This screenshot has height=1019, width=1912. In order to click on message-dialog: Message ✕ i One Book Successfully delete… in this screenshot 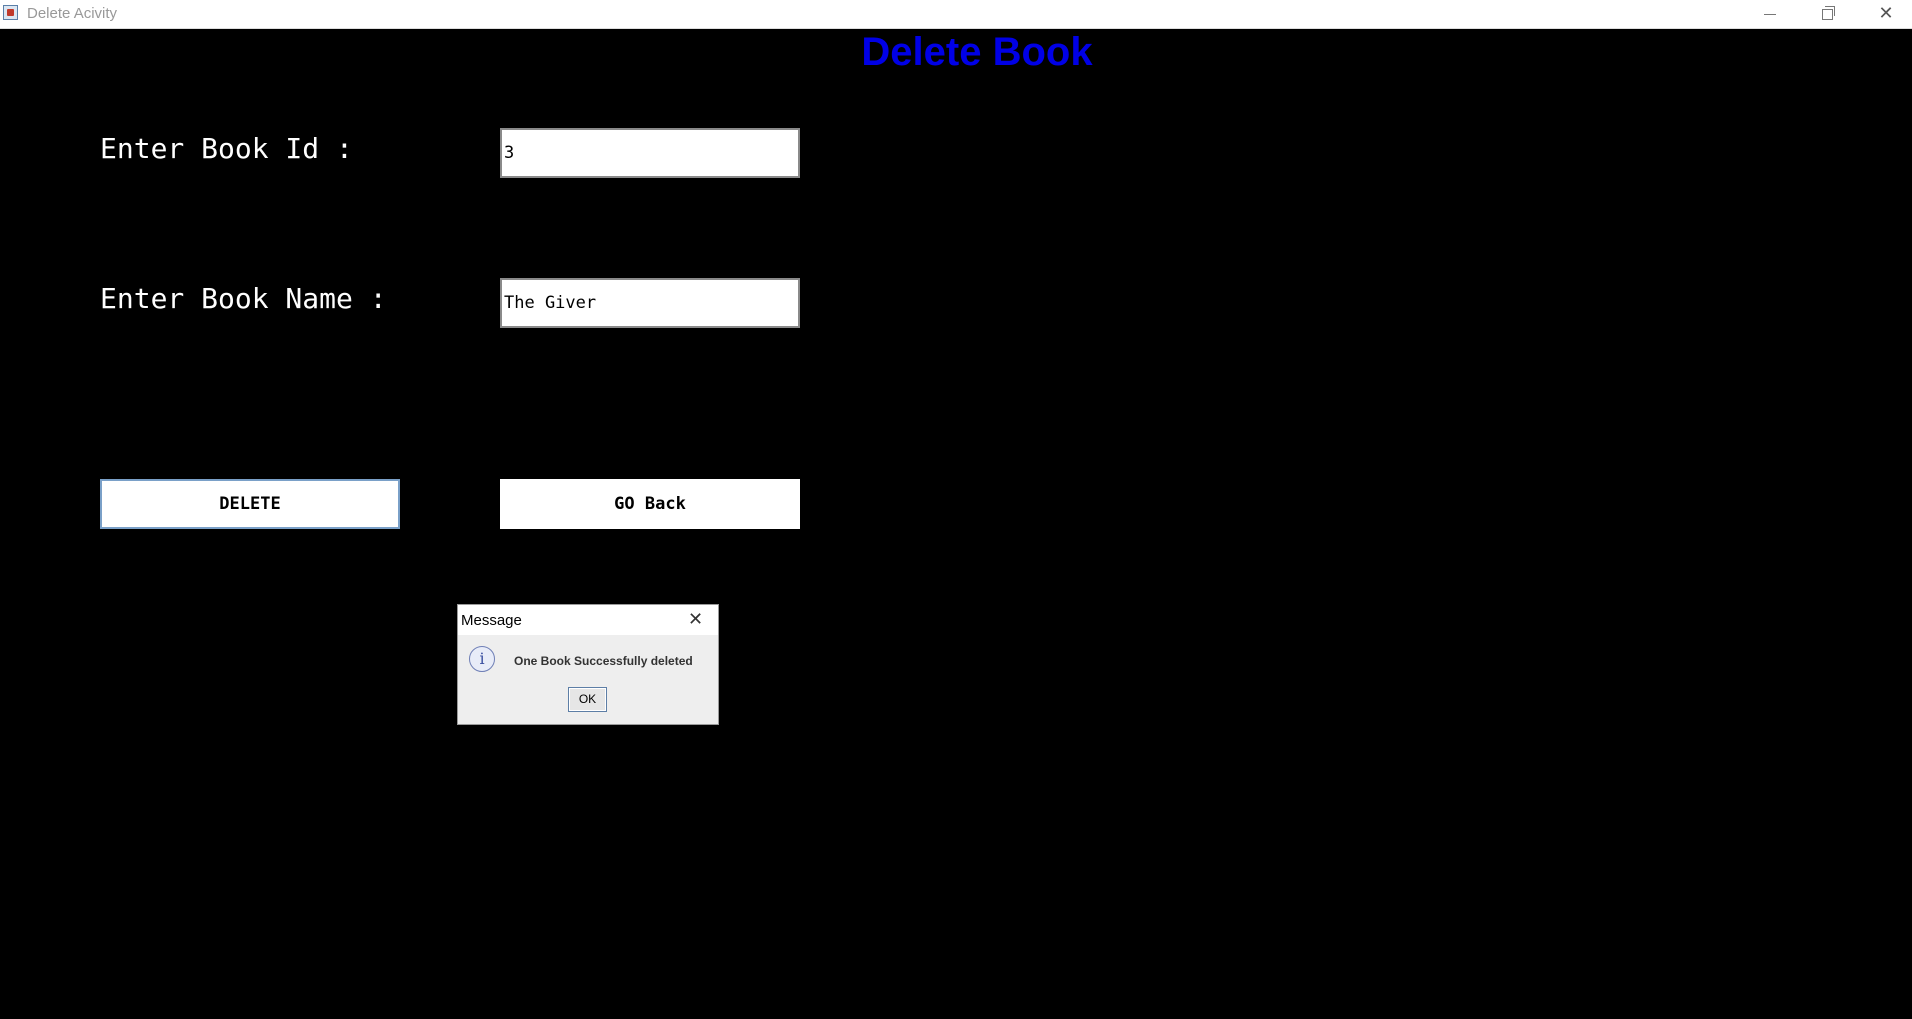, I will do `click(588, 664)`.